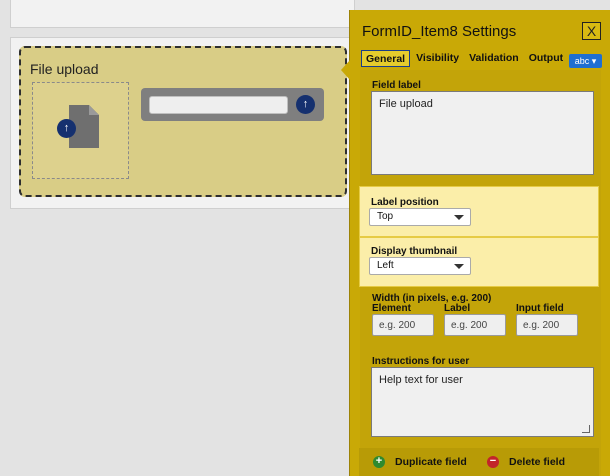 The width and height of the screenshot is (610, 476). Describe the element at coordinates (345, 70) in the screenshot. I see `panel-pointer` at that location.